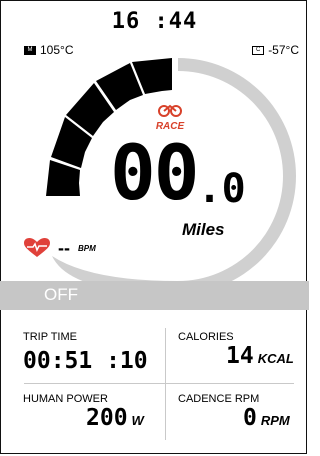 The image size is (320, 456). Describe the element at coordinates (64, 248) in the screenshot. I see `heart-rate-value: --` at that location.